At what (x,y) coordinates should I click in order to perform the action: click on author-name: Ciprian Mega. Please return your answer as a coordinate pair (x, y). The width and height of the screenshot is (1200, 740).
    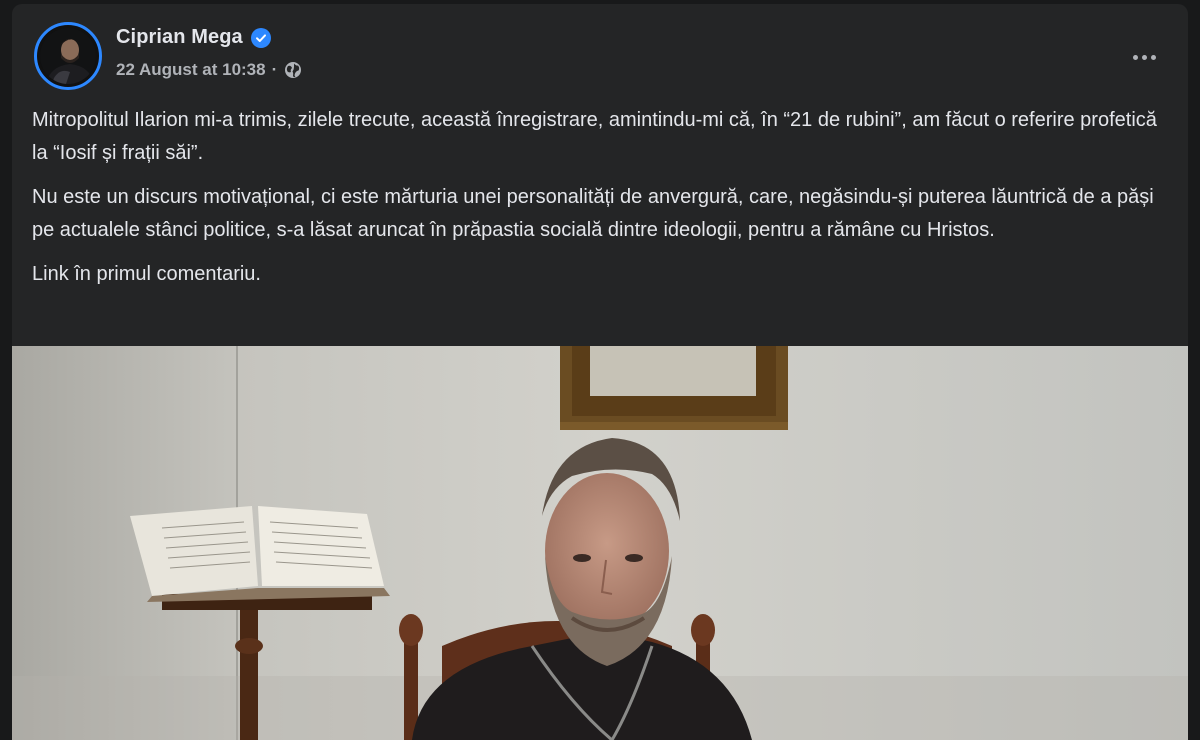
    Looking at the image, I should click on (179, 37).